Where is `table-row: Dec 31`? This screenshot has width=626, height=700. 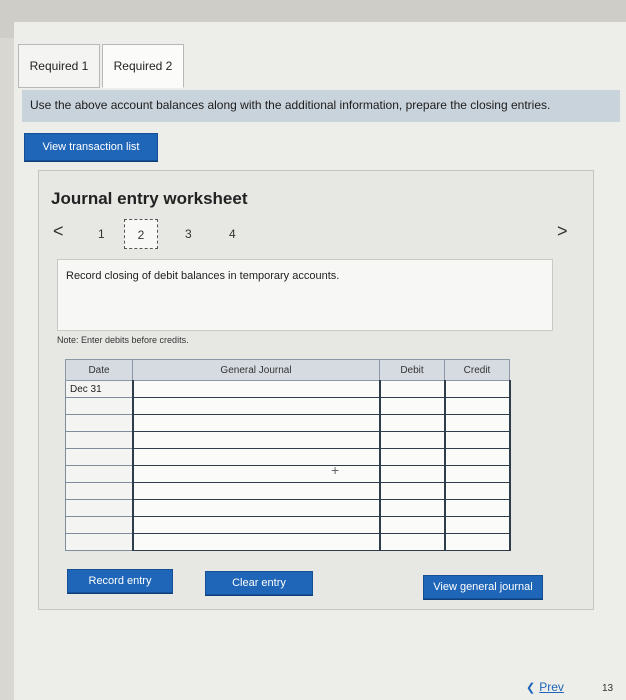 table-row: Dec 31 is located at coordinates (288, 389).